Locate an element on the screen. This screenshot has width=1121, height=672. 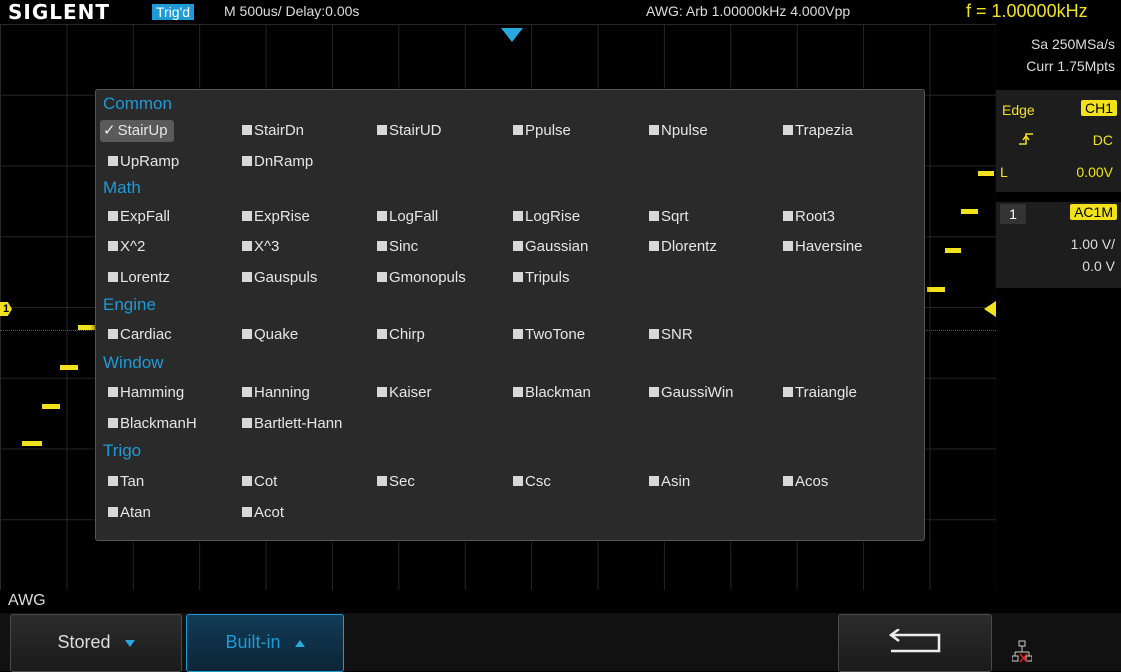
wave-acot: Acot is located at coordinates (263, 513).